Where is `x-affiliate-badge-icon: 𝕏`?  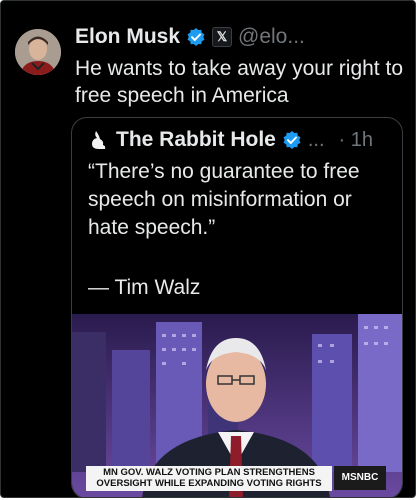 x-affiliate-badge-icon: 𝕏 is located at coordinates (222, 37).